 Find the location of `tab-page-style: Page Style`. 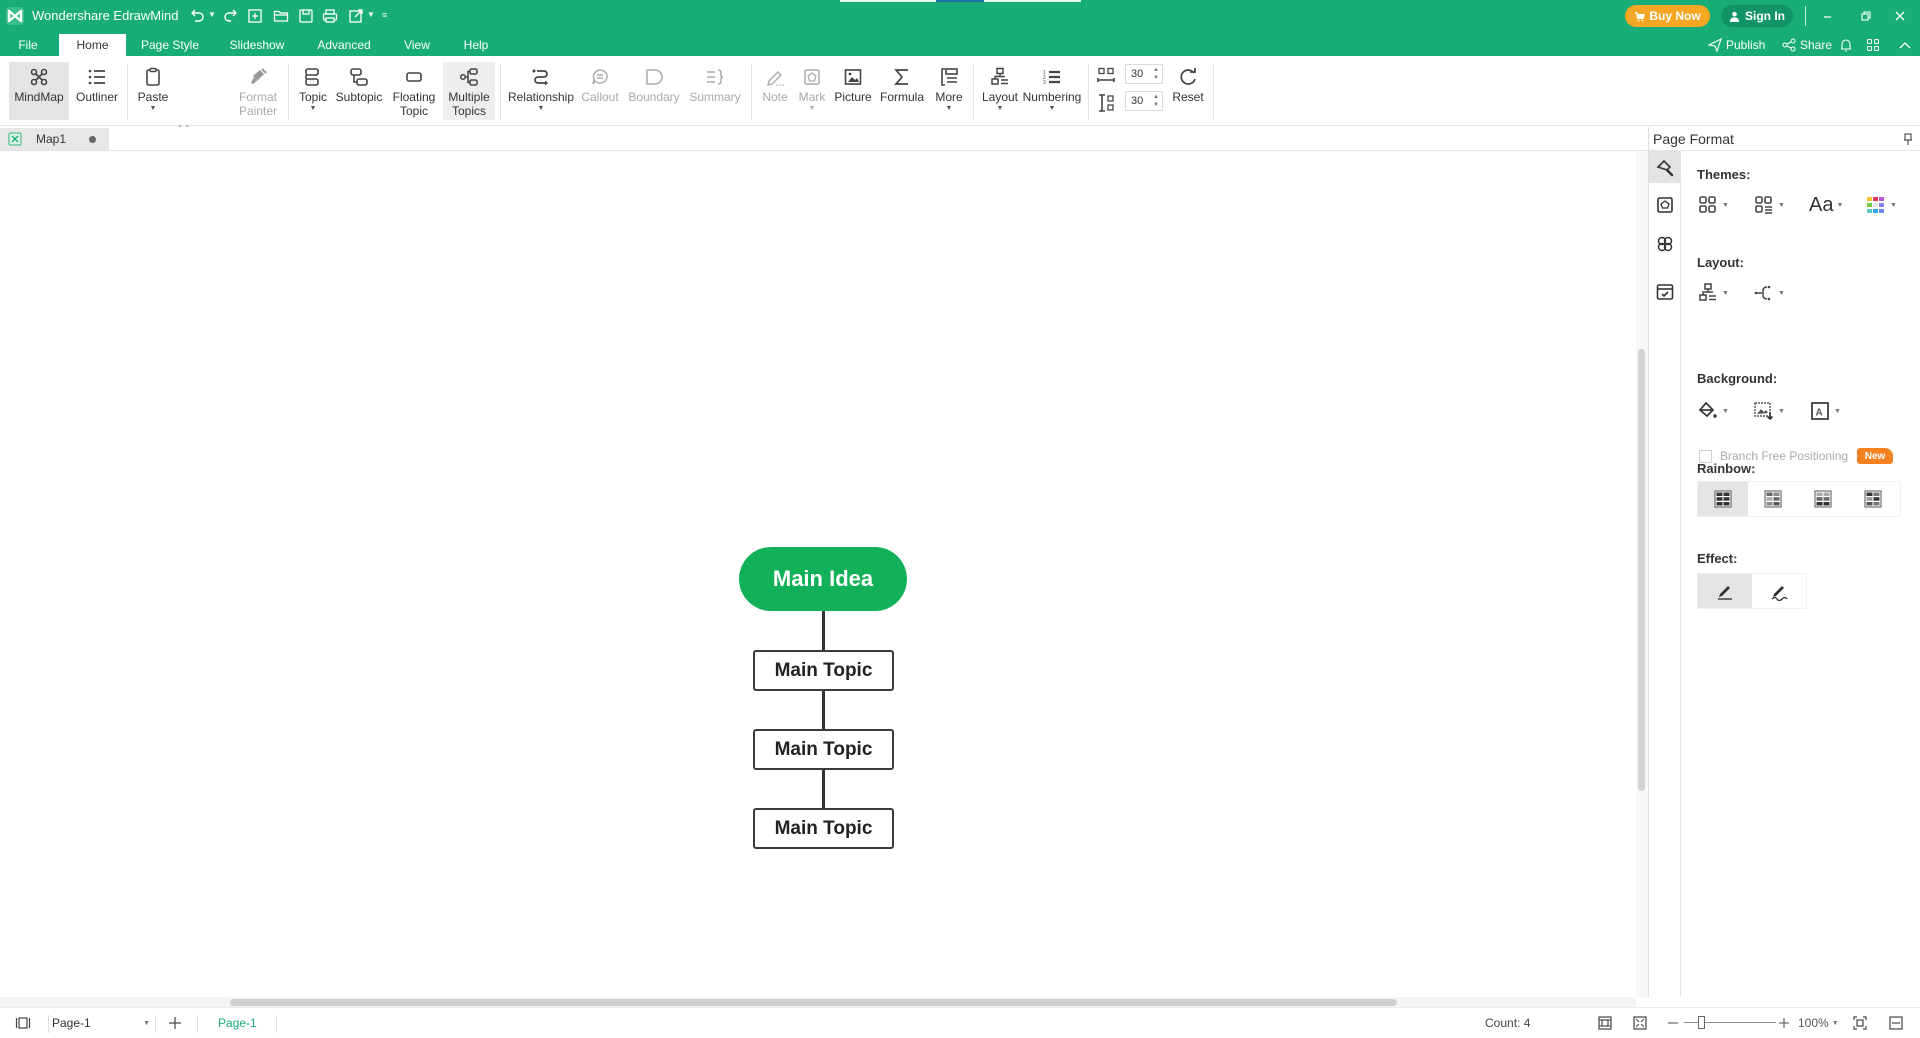

tab-page-style: Page Style is located at coordinates (170, 45).